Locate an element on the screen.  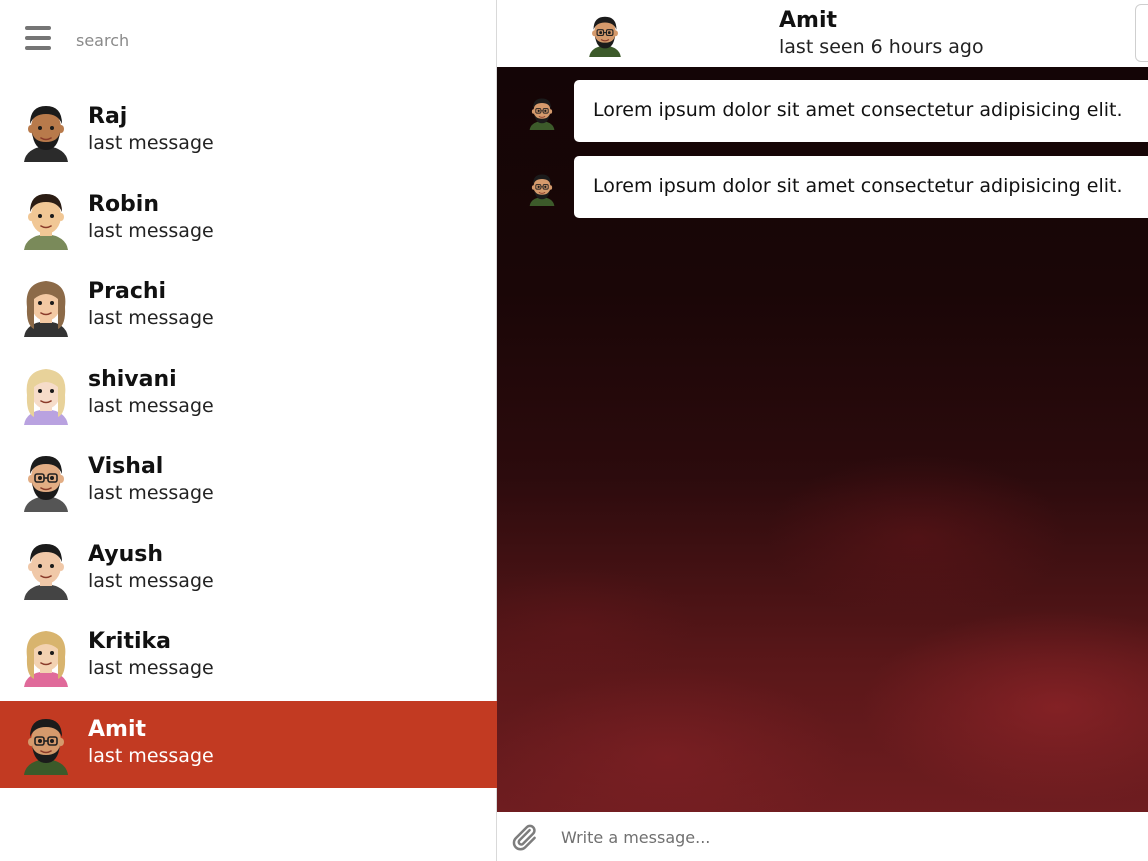
contact-status: last seen 6 hours ago is located at coordinates (881, 47).